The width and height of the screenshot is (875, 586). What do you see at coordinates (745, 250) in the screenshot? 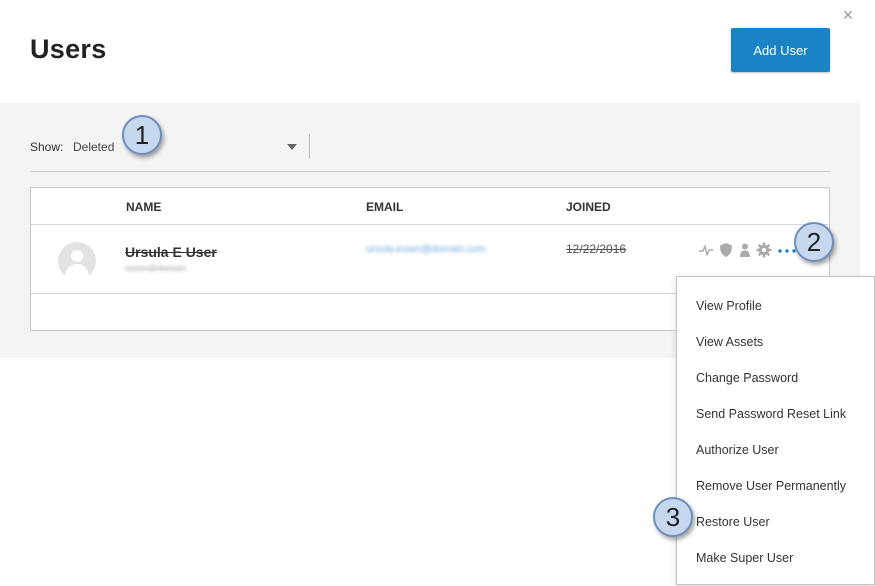
I see `person-icon` at bounding box center [745, 250].